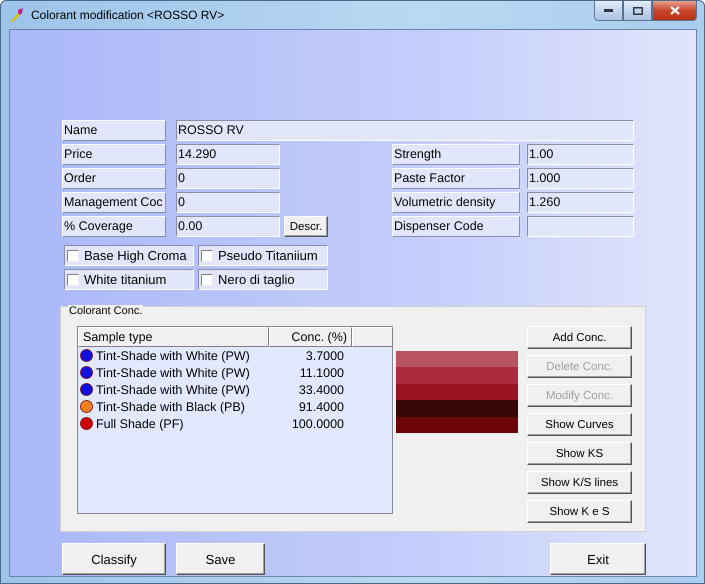 The image size is (705, 584). Describe the element at coordinates (310, 337) in the screenshot. I see `column-header: Conc. (%)` at that location.